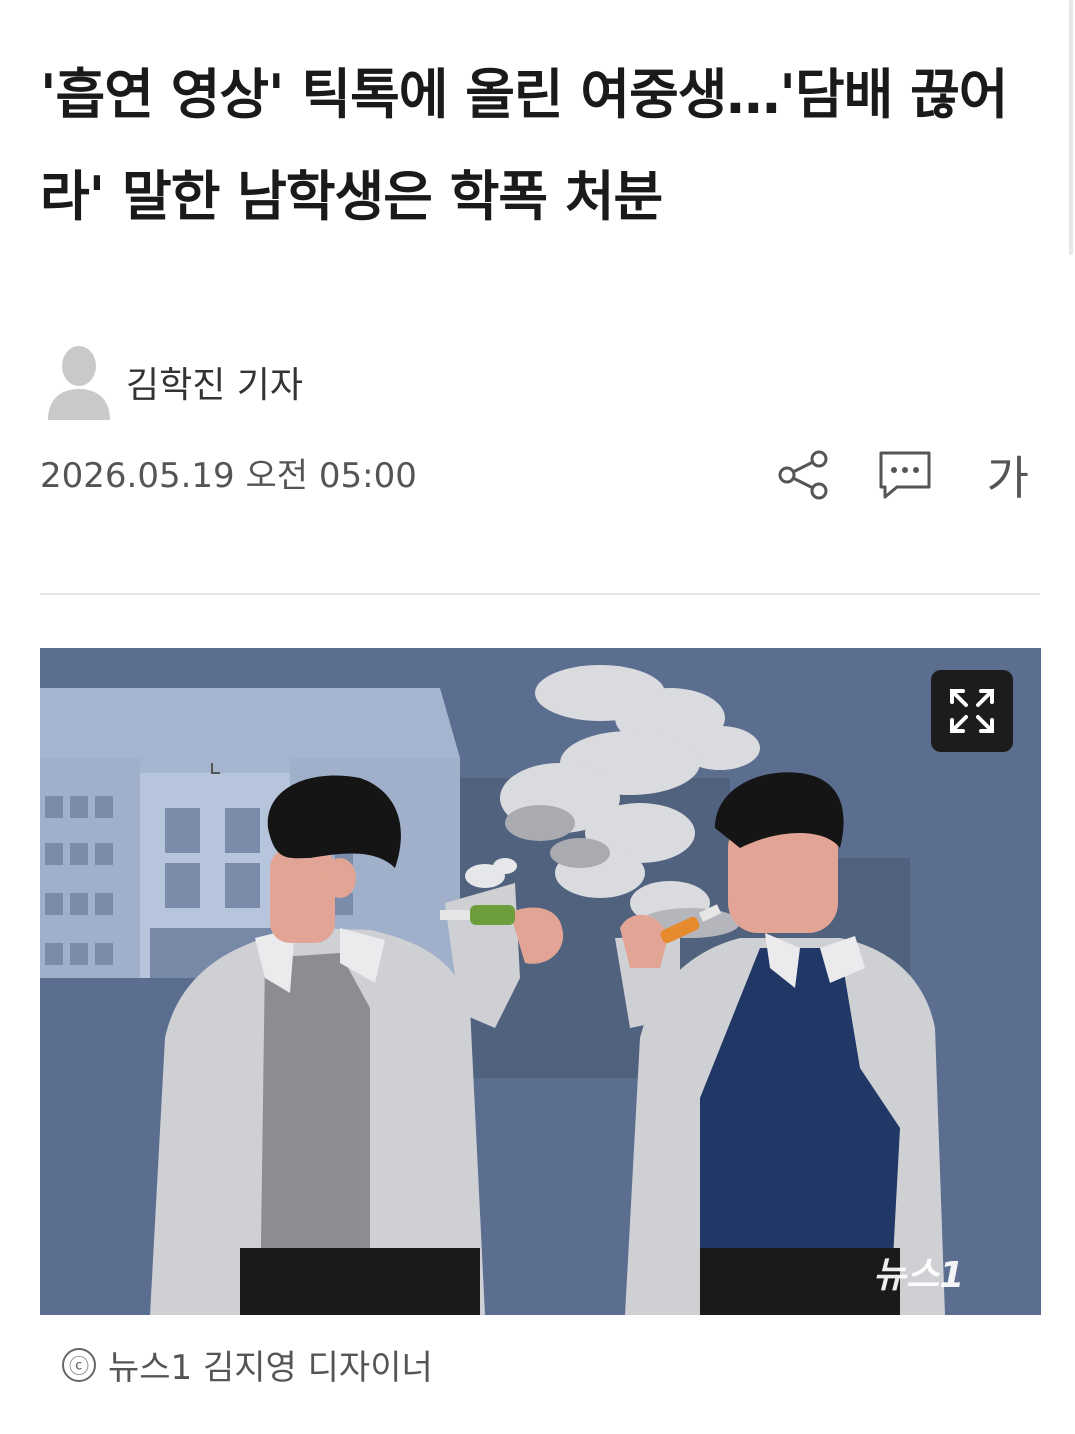 Image resolution: width=1075 pixels, height=1434 pixels. I want to click on reporter-name: 김학진 기자, so click(214, 382).